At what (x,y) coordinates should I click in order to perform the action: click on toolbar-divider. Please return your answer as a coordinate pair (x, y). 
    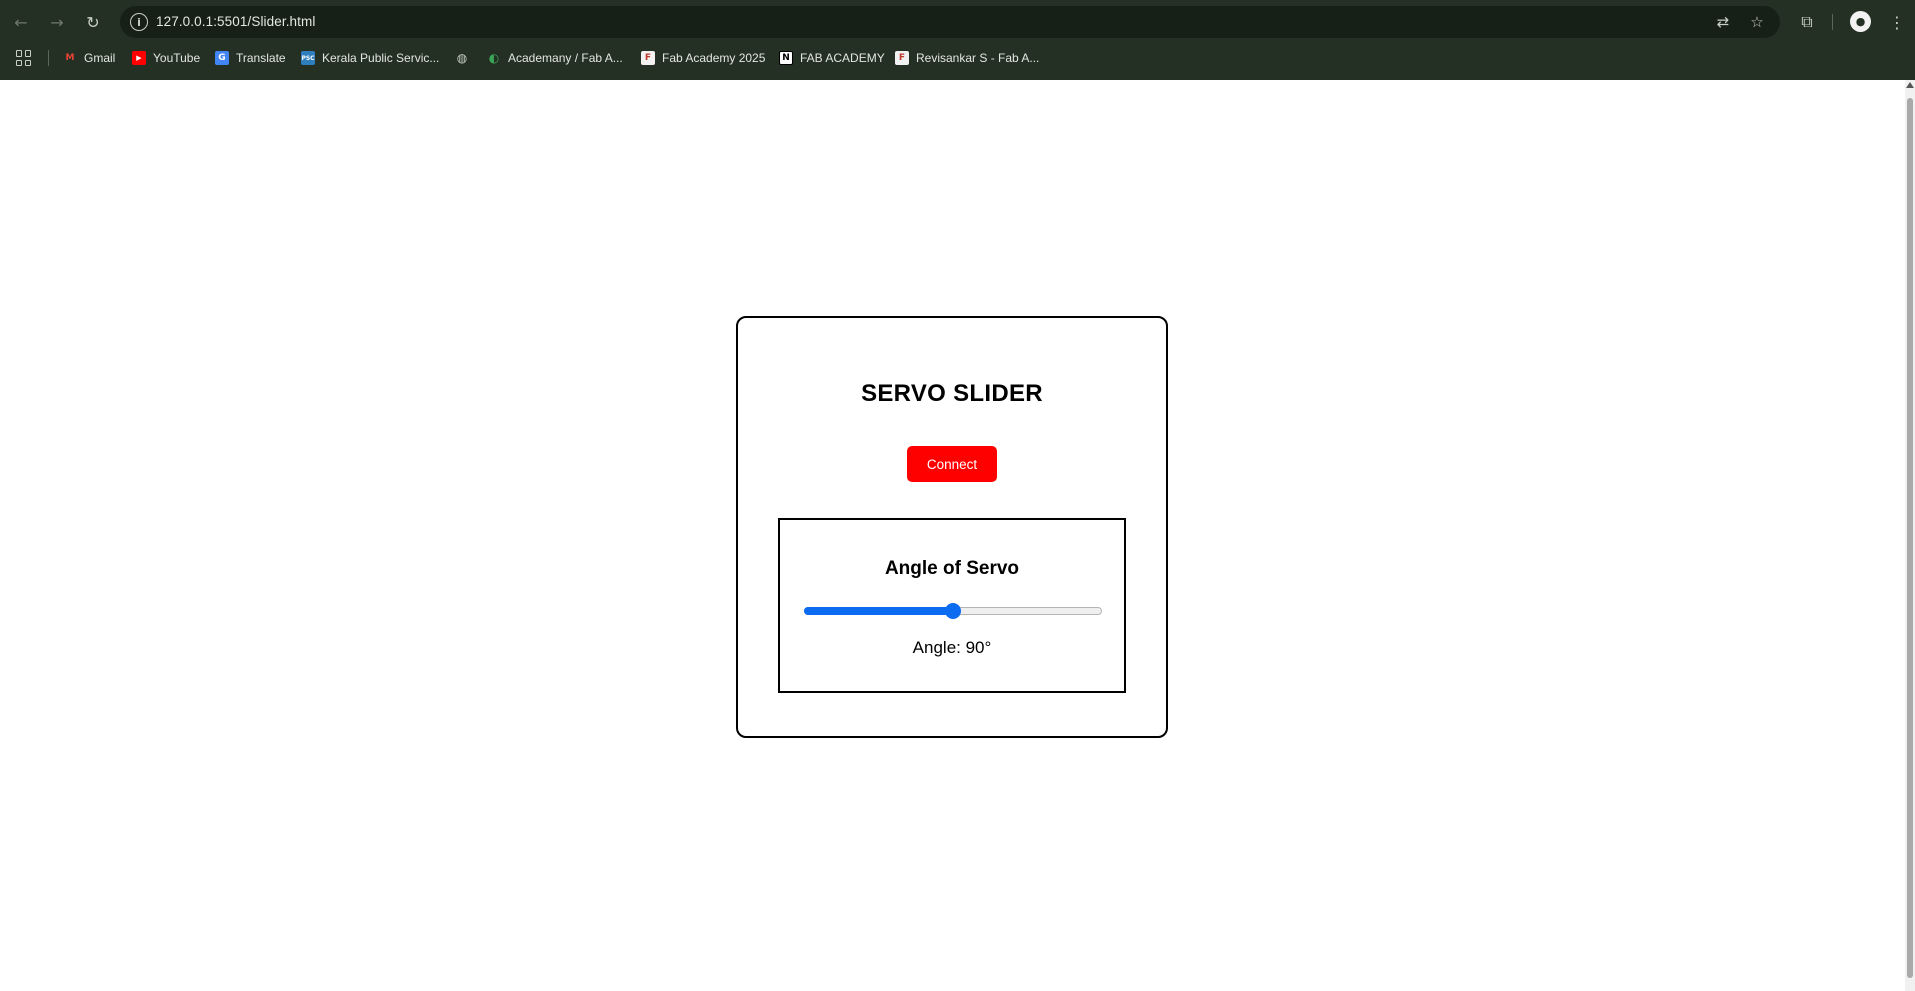
    Looking at the image, I should click on (1832, 22).